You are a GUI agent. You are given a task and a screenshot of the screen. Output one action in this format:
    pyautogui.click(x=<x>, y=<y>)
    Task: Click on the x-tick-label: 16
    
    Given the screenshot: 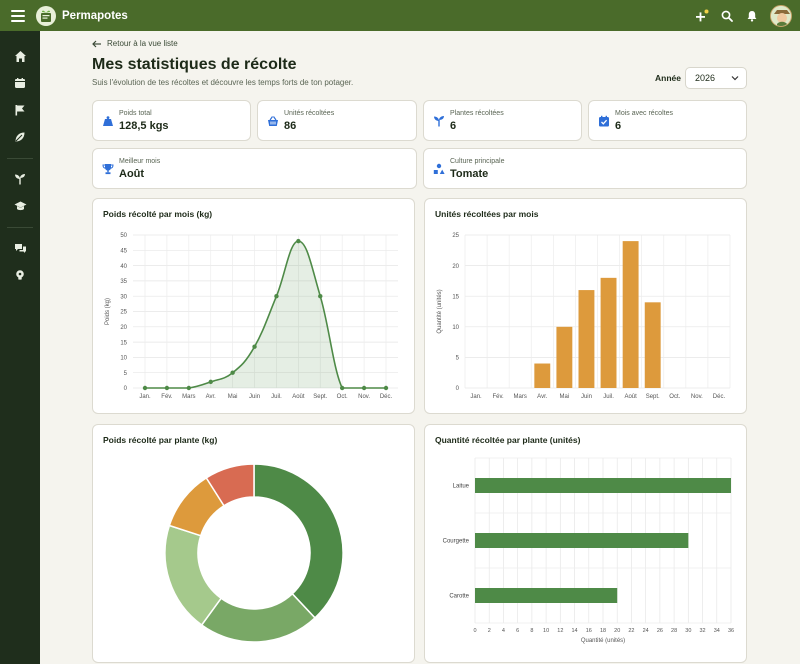 What is the action you would take?
    pyautogui.click(x=589, y=631)
    